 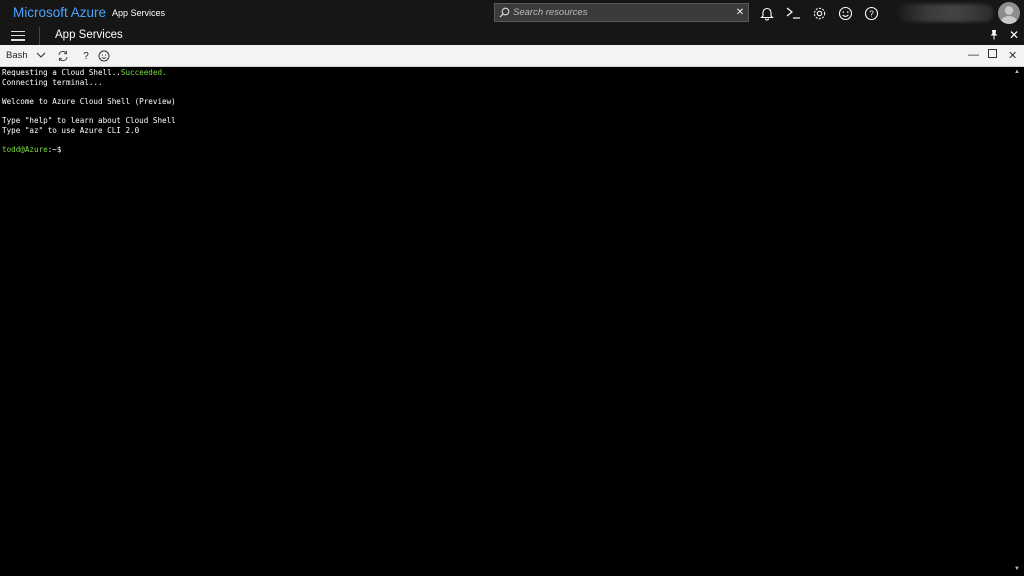 What do you see at coordinates (104, 56) in the screenshot?
I see `feedback-icon` at bounding box center [104, 56].